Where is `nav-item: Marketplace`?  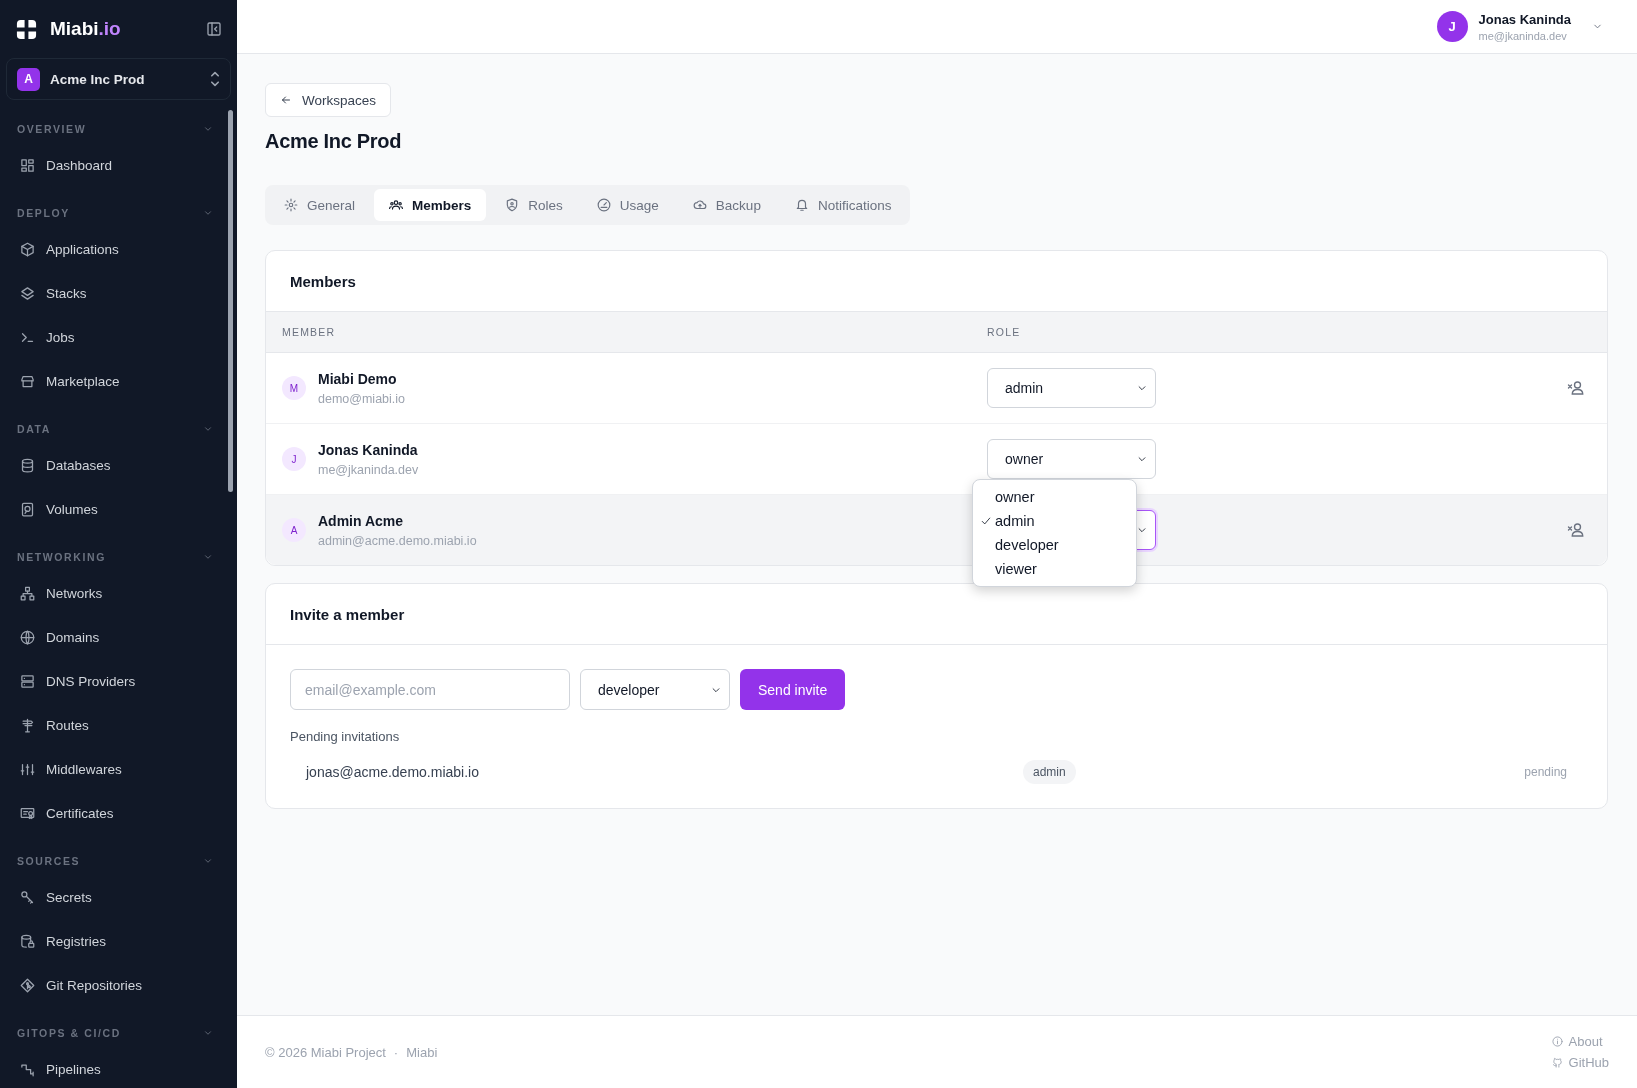
nav-item: Marketplace is located at coordinates (118, 381).